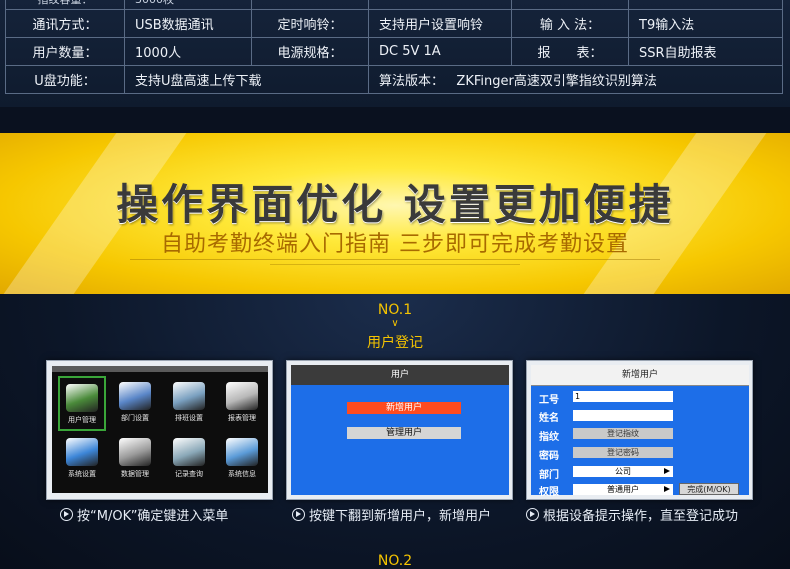 Image resolution: width=790 pixels, height=569 pixels. I want to click on spec-key: 电源规格：, so click(310, 51).